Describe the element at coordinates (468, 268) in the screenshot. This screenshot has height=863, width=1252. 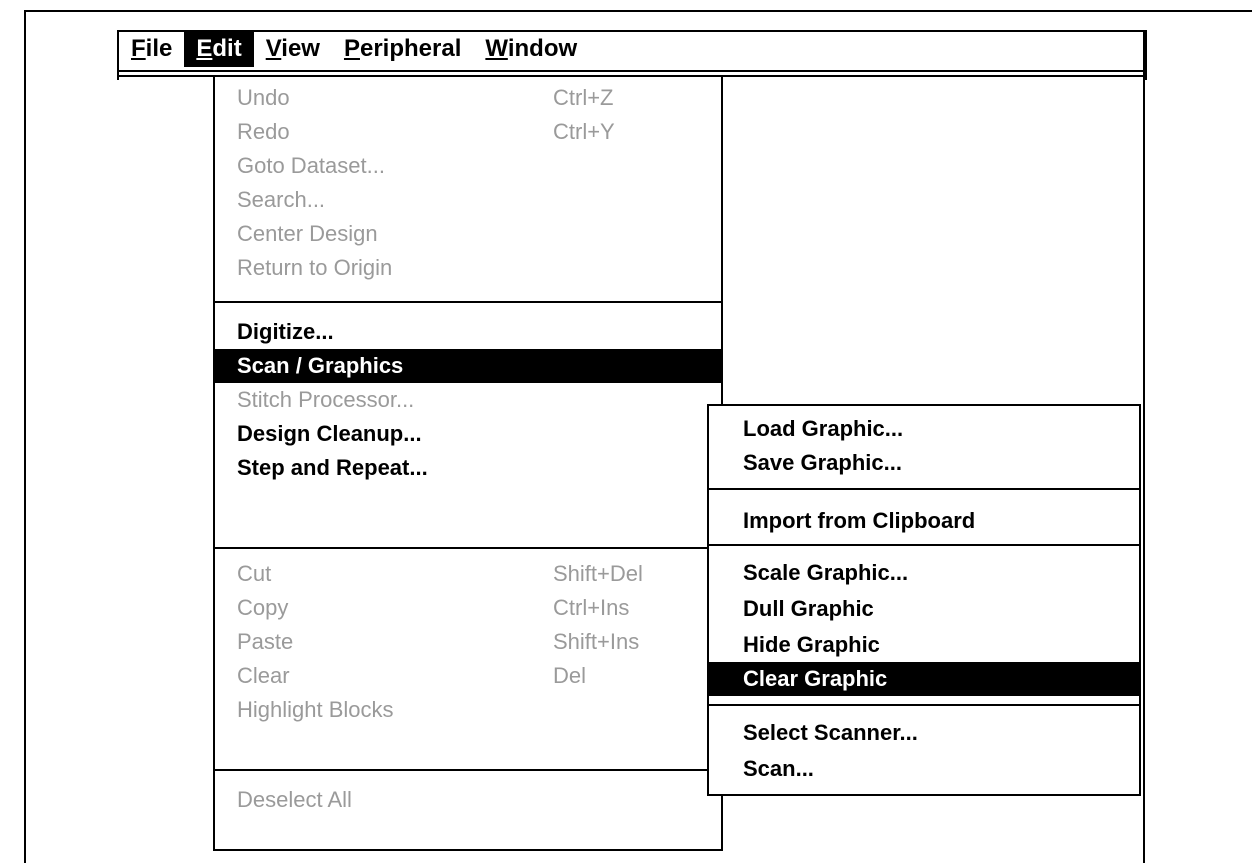
I see `menu-item-return-to-origin: Return to Origin` at that location.